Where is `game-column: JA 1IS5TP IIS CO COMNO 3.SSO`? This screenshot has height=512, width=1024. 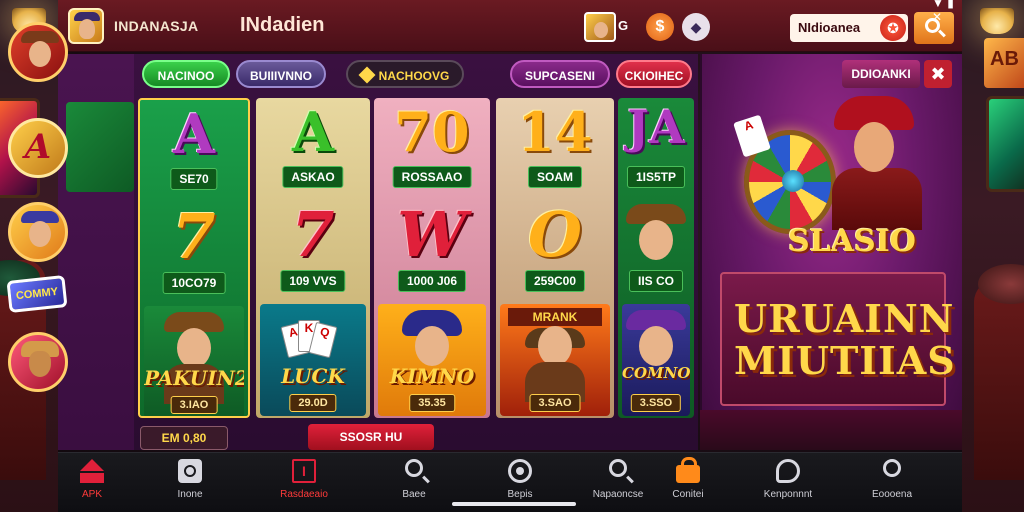 game-column: JA 1IS5TP IIS CO COMNO 3.SSO is located at coordinates (656, 258).